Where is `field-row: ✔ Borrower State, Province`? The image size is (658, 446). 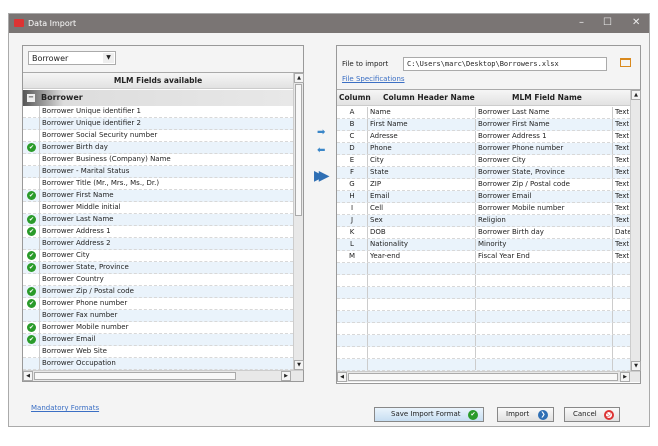
field-row: ✔ Borrower State, Province is located at coordinates (158, 268).